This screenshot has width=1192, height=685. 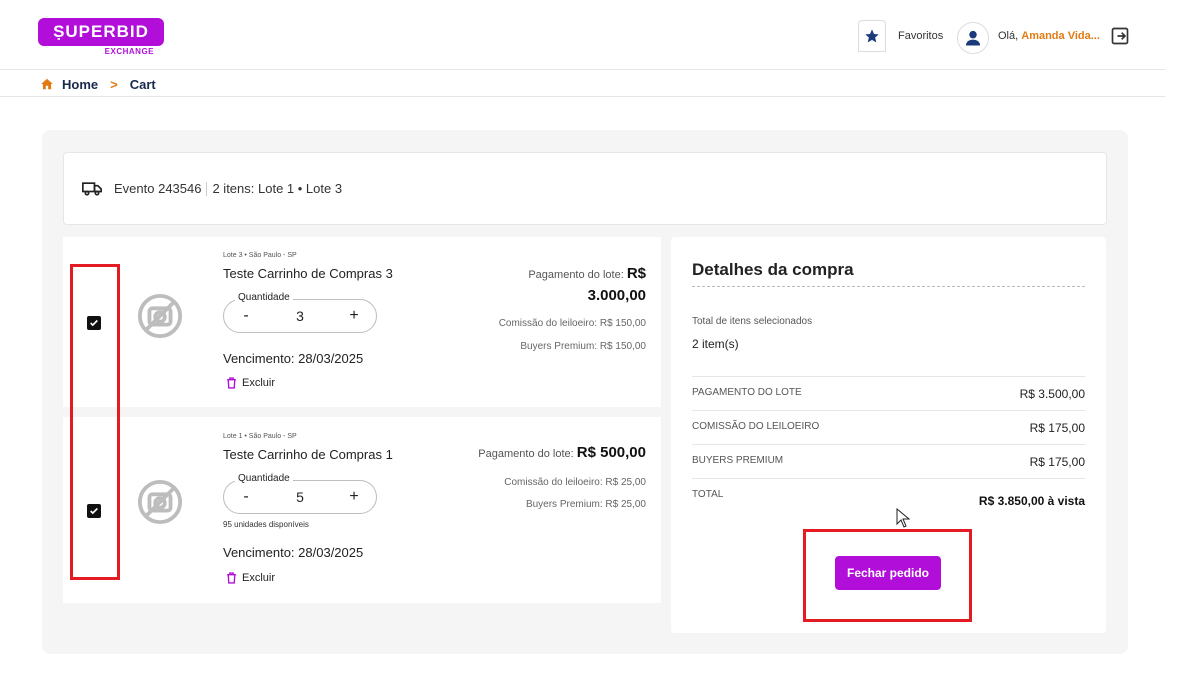 I want to click on breadcrumb-current: Cart, so click(x=142, y=84).